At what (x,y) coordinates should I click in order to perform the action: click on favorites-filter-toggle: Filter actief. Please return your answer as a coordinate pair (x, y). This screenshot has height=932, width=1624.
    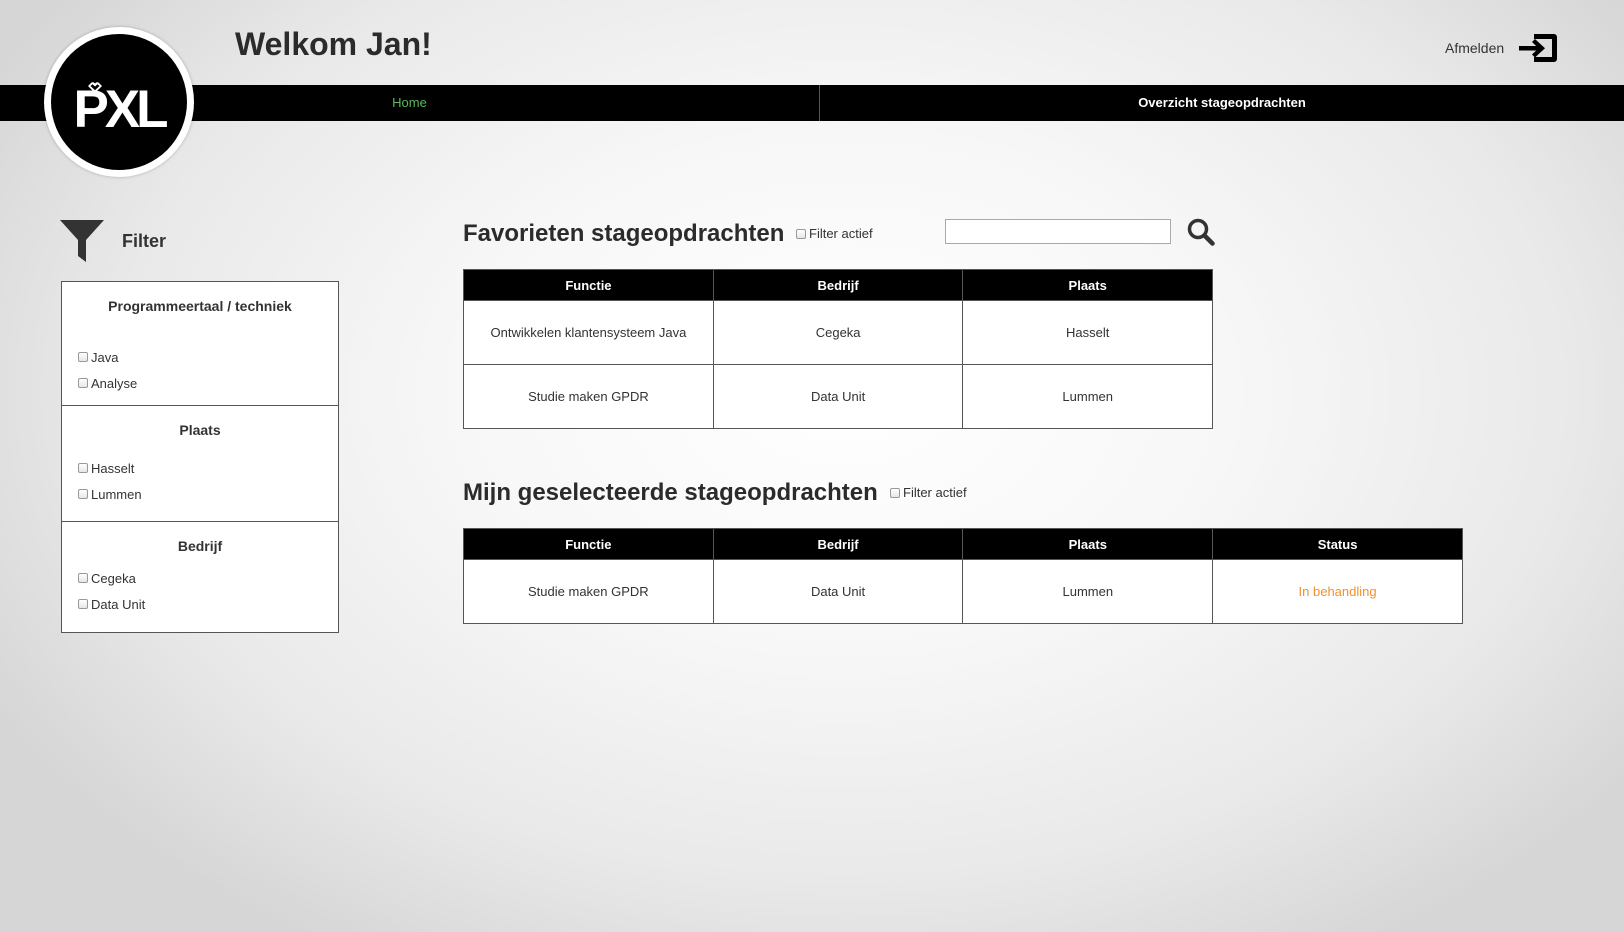
    Looking at the image, I should click on (834, 233).